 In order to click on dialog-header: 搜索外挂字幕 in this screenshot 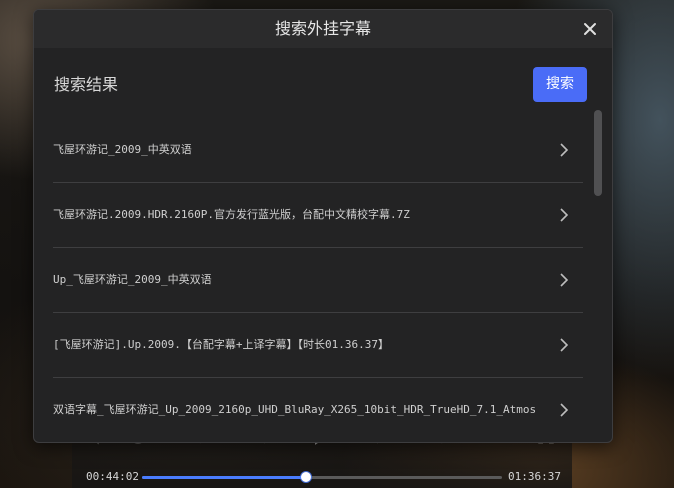, I will do `click(323, 29)`.